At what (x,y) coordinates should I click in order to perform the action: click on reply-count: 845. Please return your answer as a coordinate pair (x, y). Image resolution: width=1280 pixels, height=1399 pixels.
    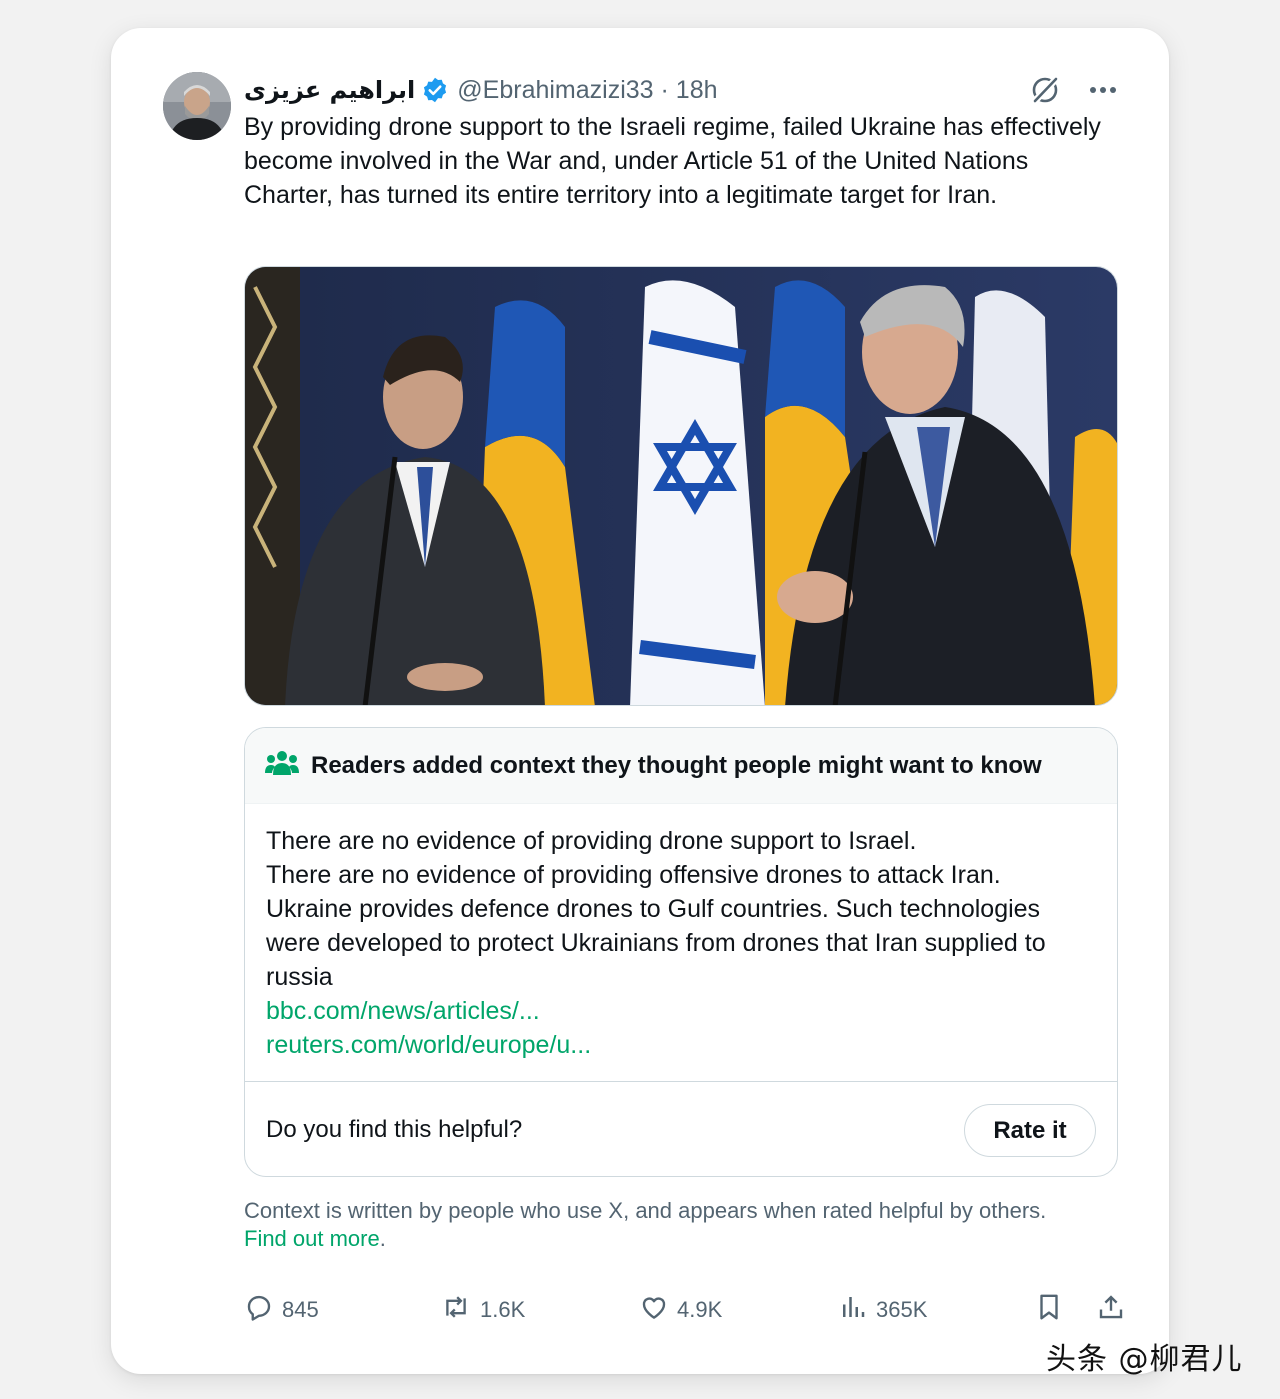
    Looking at the image, I should click on (300, 1309).